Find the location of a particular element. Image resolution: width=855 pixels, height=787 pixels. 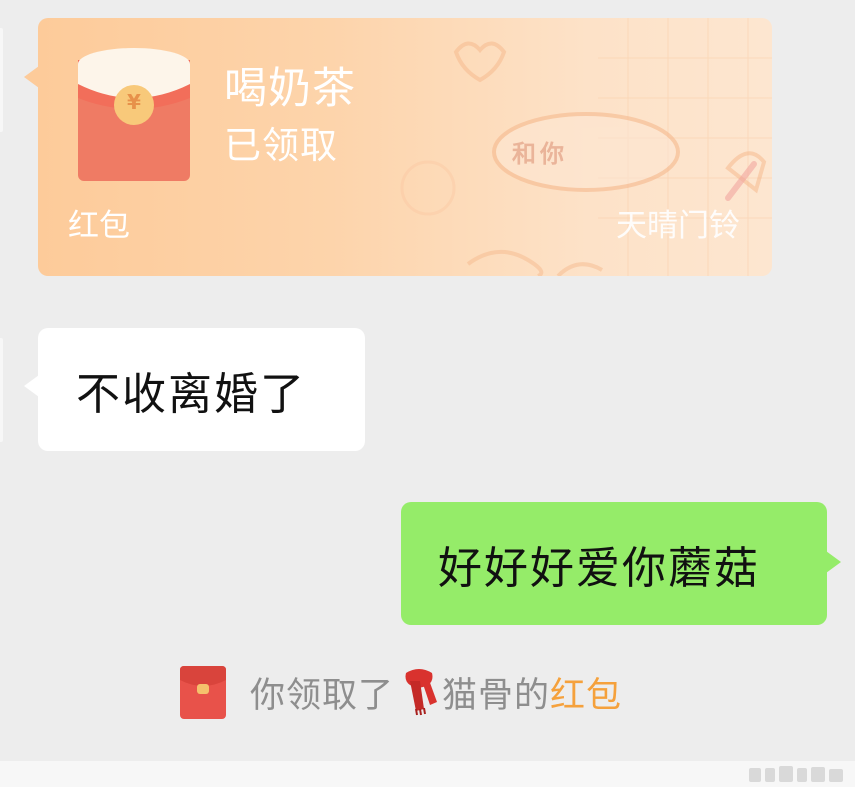

red-packet-doodle-text: 和你 is located at coordinates (540, 154).